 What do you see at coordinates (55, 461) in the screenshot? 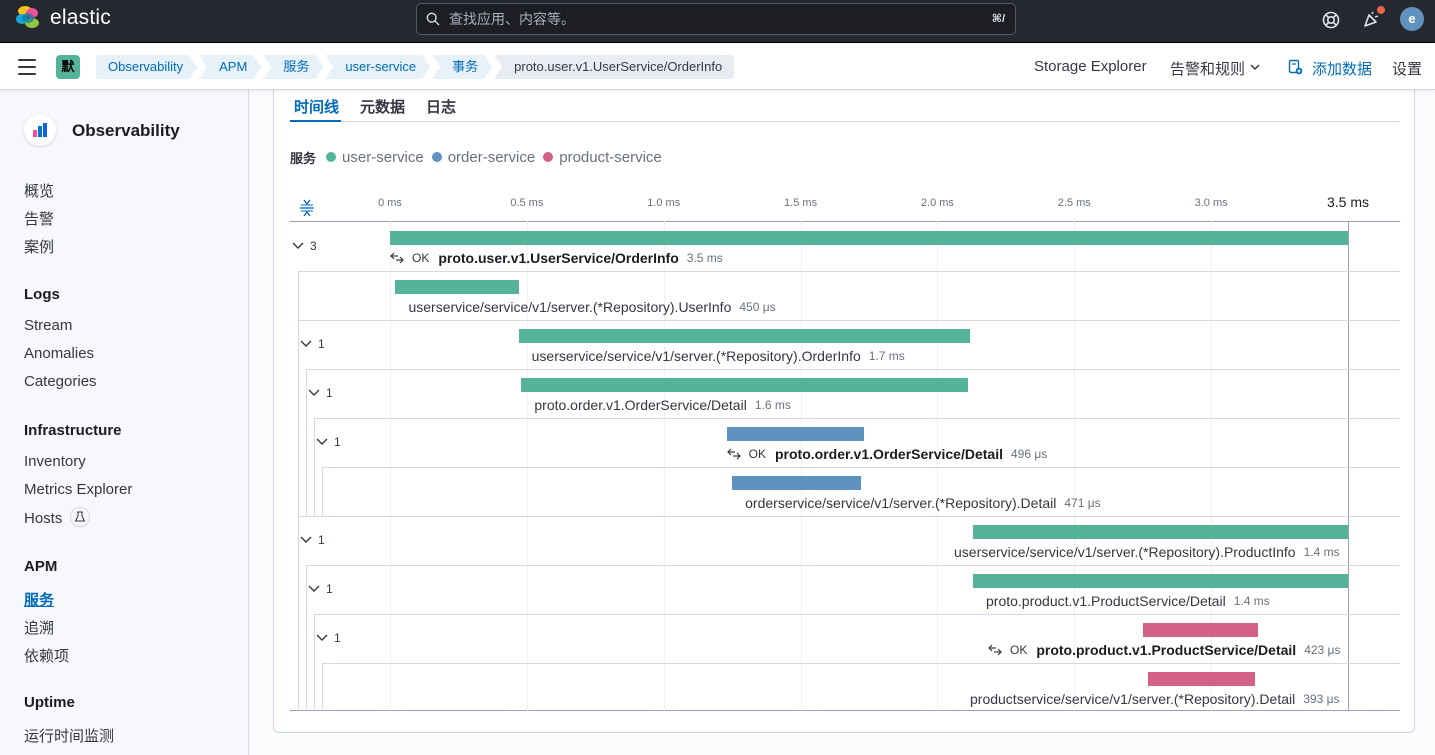
I see `nav-inventory: Inventory` at bounding box center [55, 461].